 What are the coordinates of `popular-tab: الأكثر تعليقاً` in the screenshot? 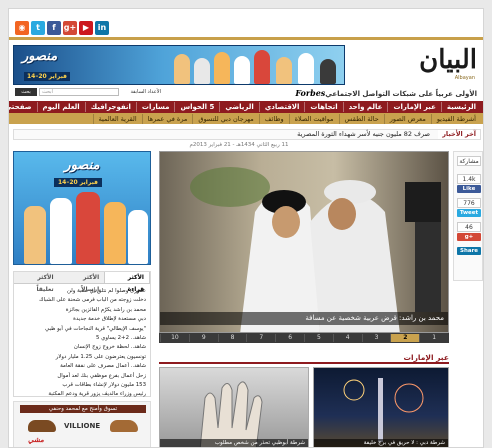 It's located at (36, 282).